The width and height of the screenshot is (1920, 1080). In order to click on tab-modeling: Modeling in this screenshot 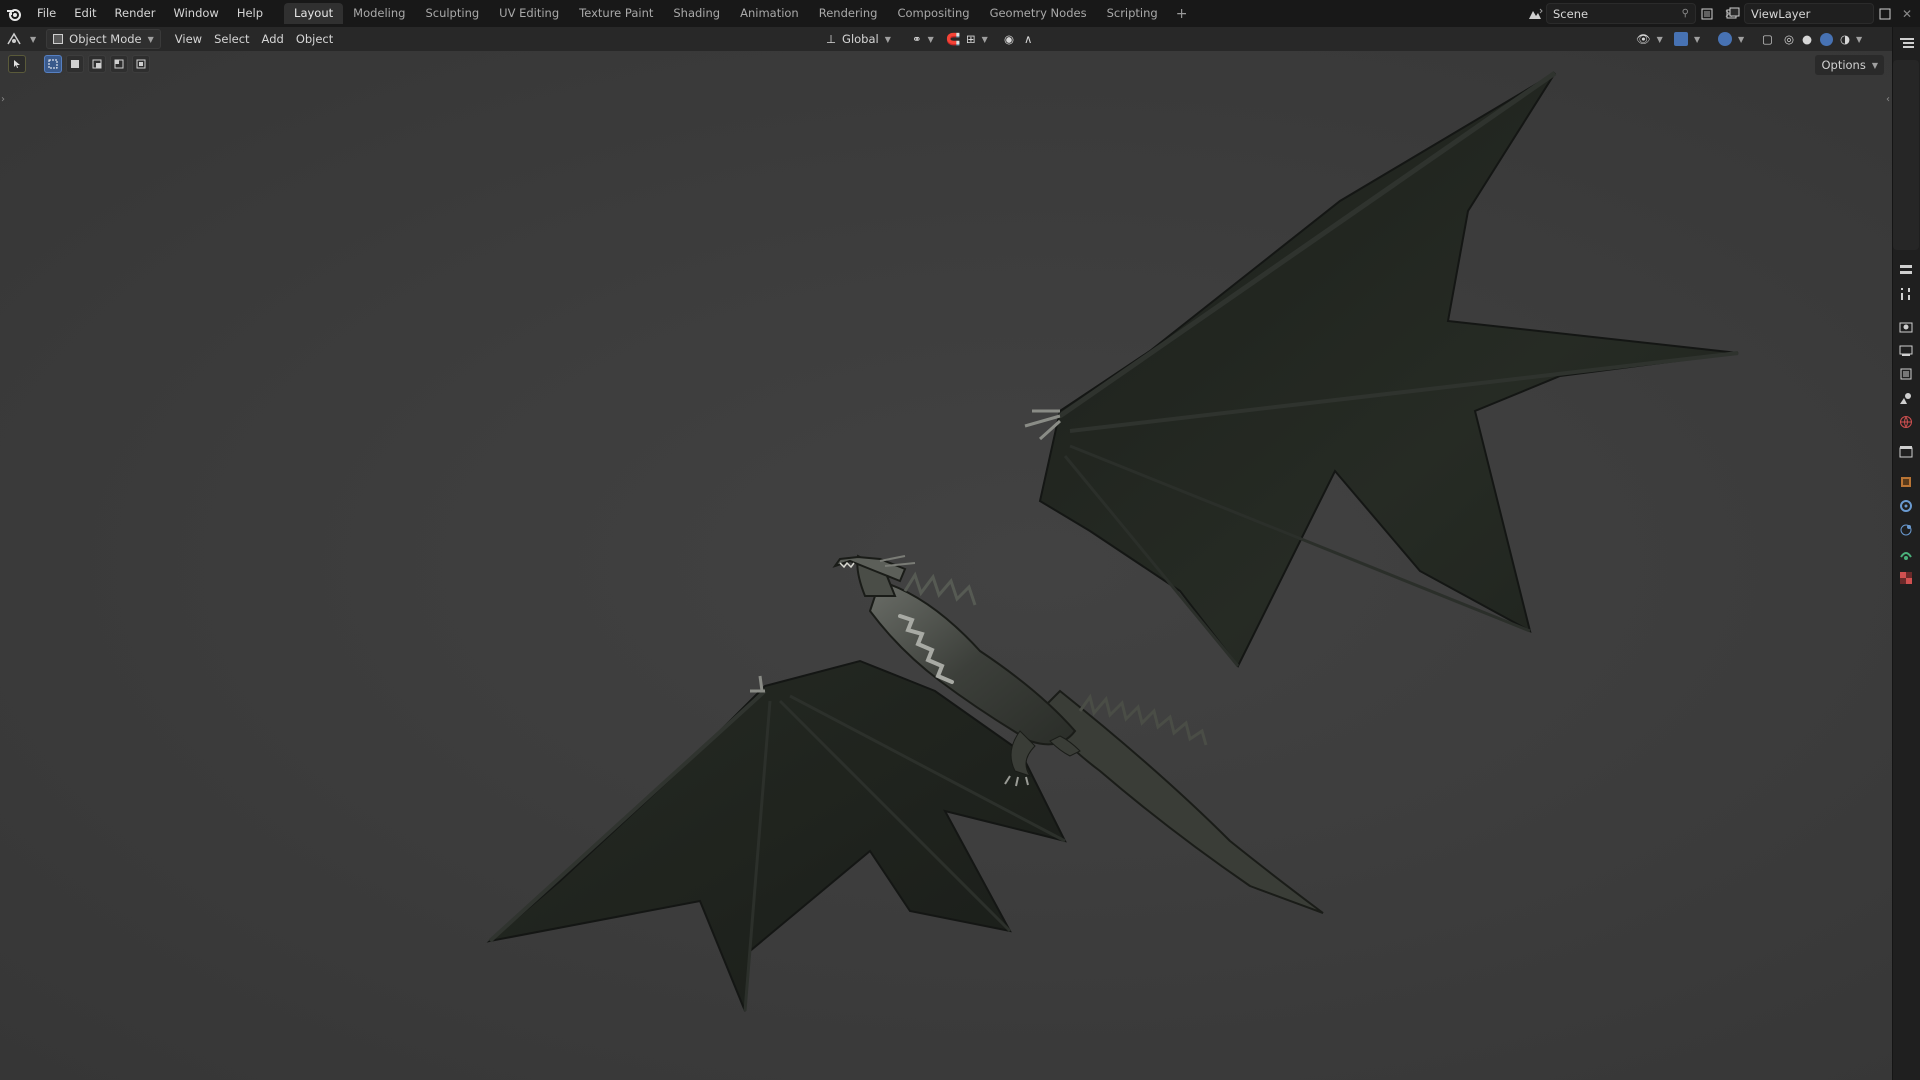, I will do `click(379, 13)`.